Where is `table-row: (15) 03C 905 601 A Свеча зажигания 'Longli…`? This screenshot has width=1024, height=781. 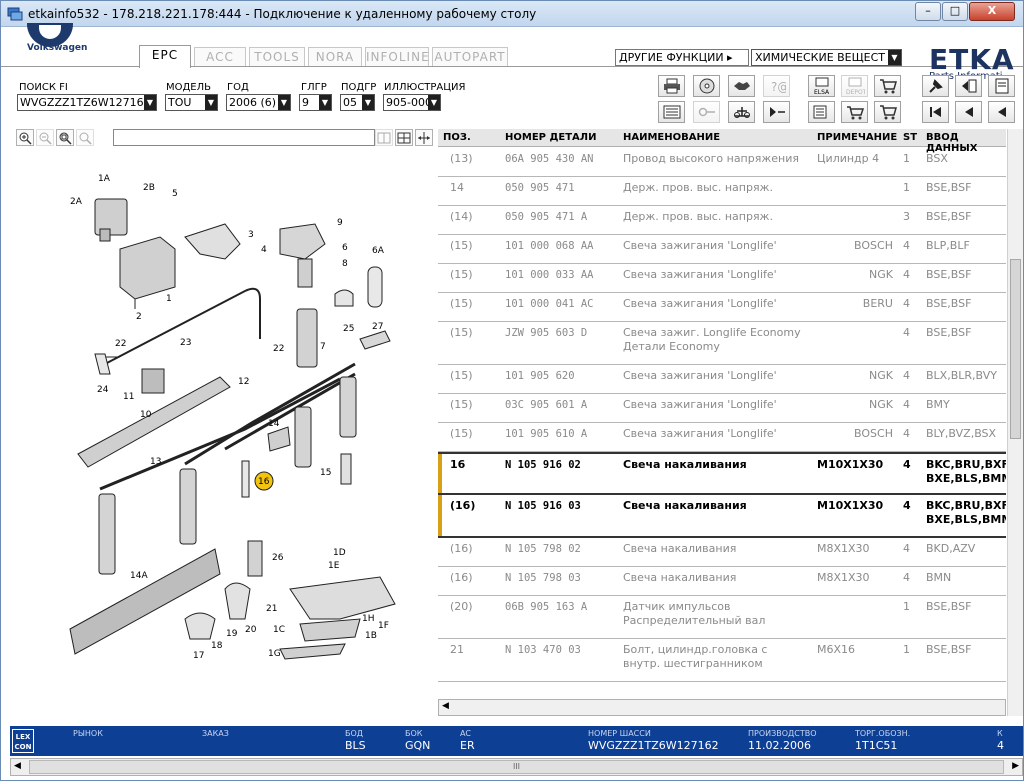 table-row: (15) 03C 905 601 A Свеча зажигания 'Longli… is located at coordinates (722, 408).